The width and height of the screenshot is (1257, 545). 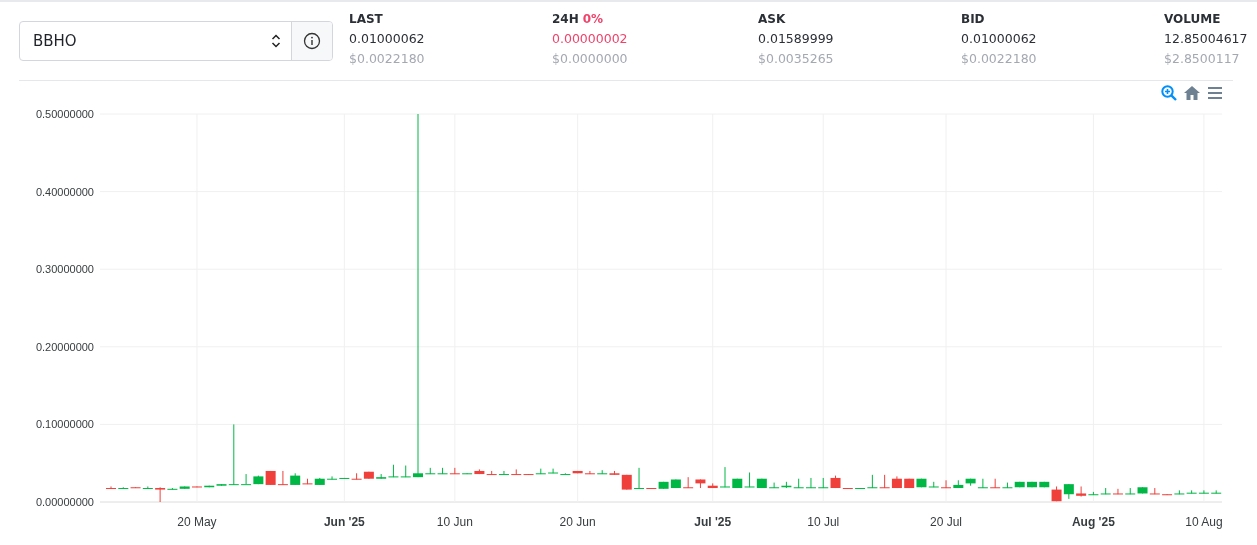 I want to click on home-button, so click(x=1192, y=93).